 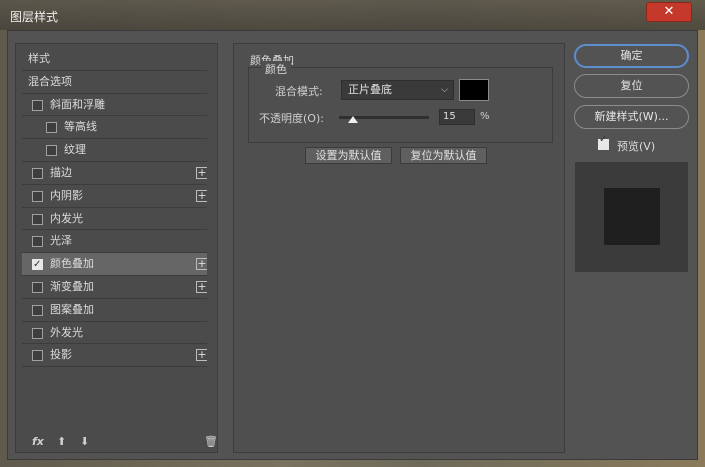 I want to click on style-item-label: 图案叠加, so click(x=72, y=309).